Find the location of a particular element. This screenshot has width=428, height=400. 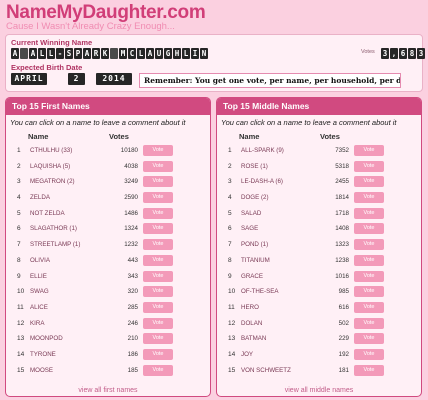

vote-count: 229 is located at coordinates (343, 339).